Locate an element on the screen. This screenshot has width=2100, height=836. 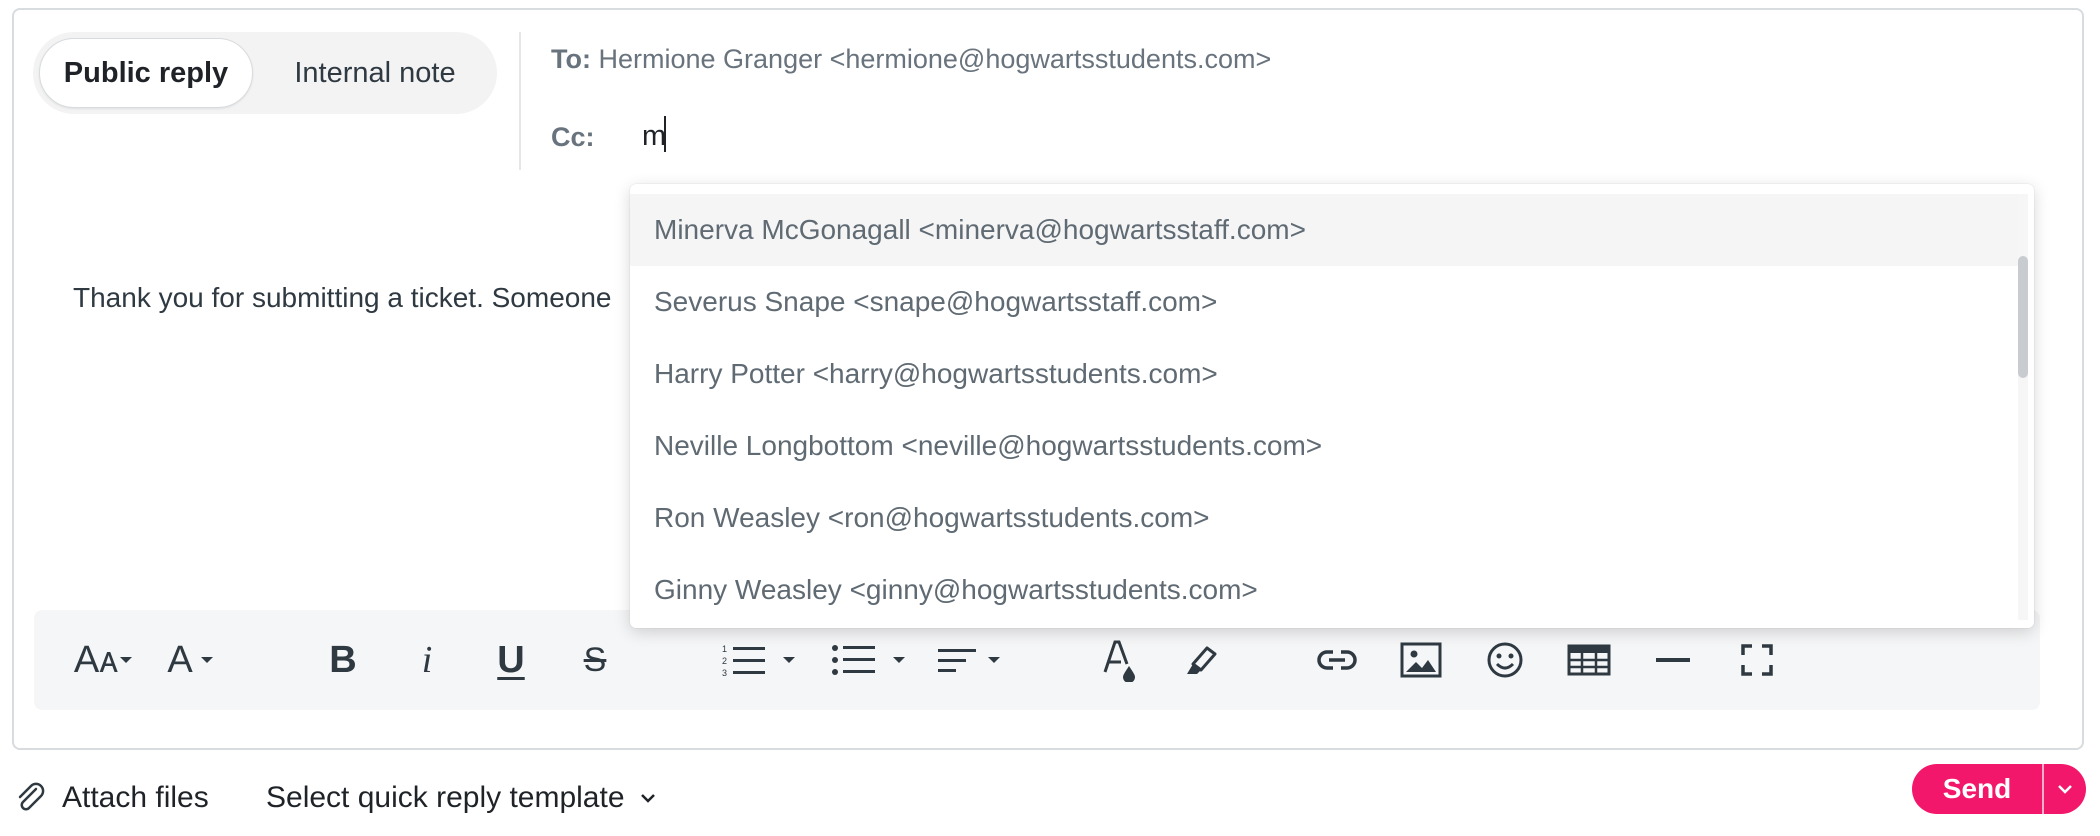
emoji-button is located at coordinates (1505, 660).